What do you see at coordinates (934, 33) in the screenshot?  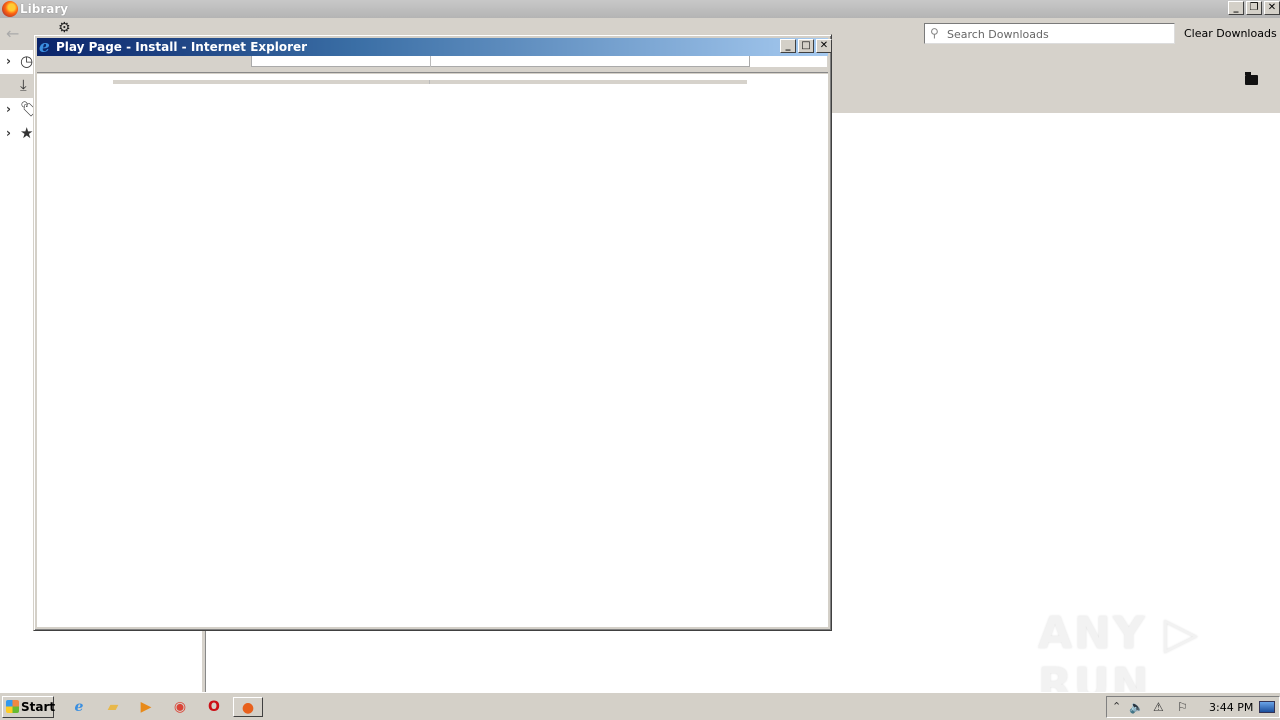 I see `search-icon: ⚲` at bounding box center [934, 33].